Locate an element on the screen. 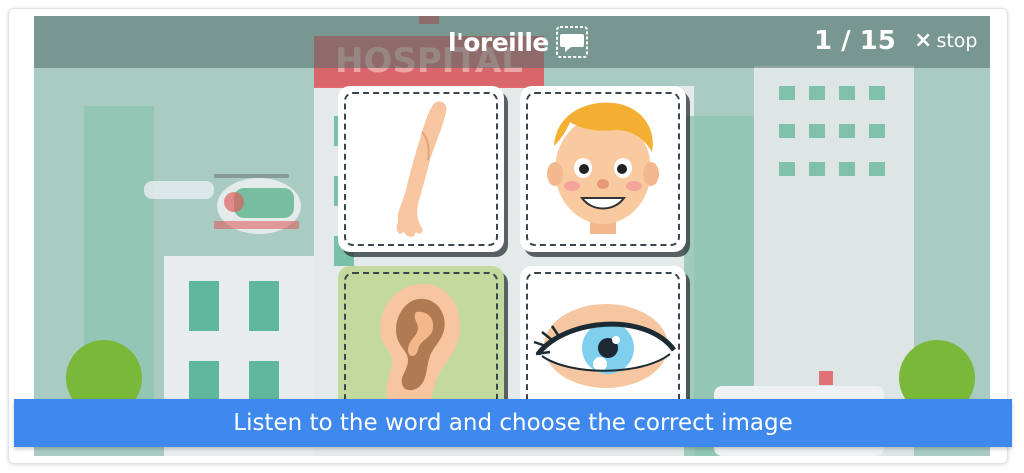 This screenshot has width=1024, height=473. arm-image is located at coordinates (421, 169).